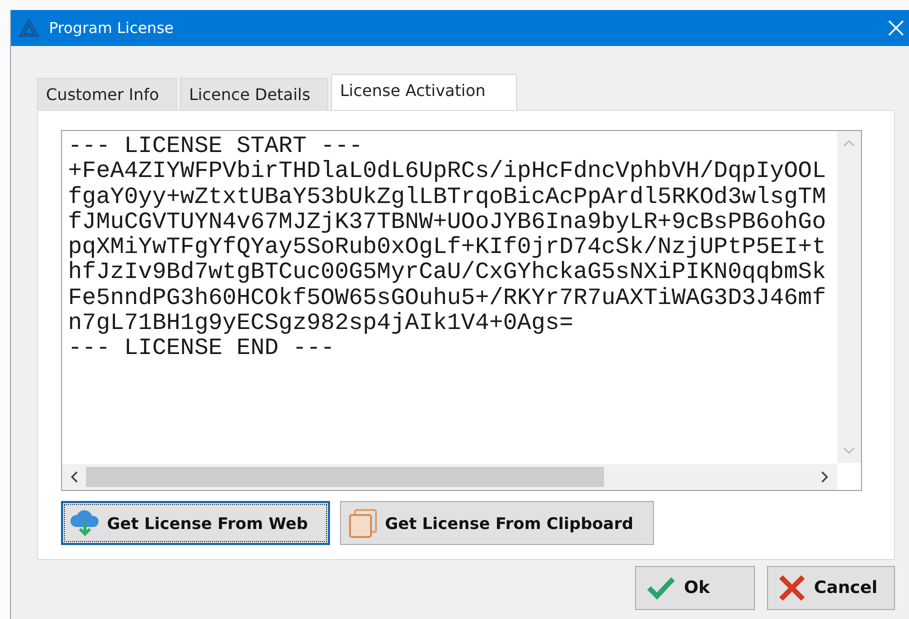  I want to click on text-line: Fe5nndPG3h60HCOkf5OW65sGOuhu5+/RKYr7R7uAXTiWAG3D3J46mf, so click(447, 299).